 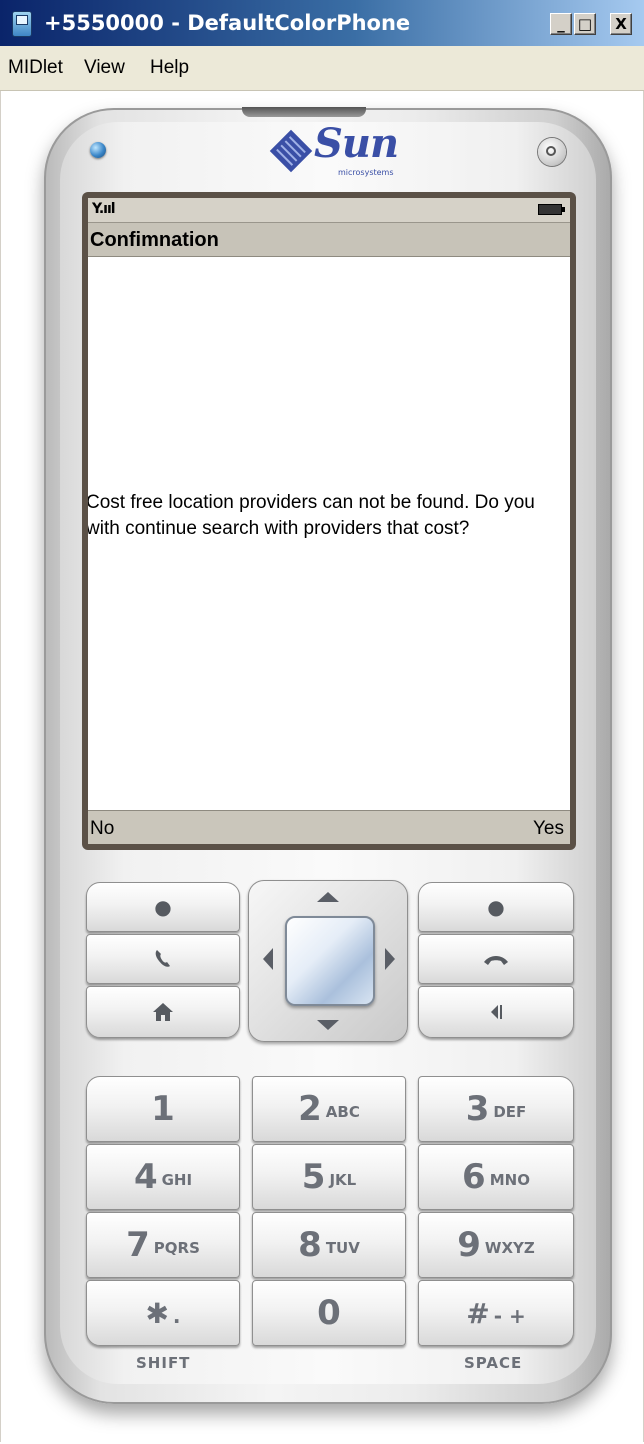 I want to click on key-digit: 1, so click(x=163, y=1109).